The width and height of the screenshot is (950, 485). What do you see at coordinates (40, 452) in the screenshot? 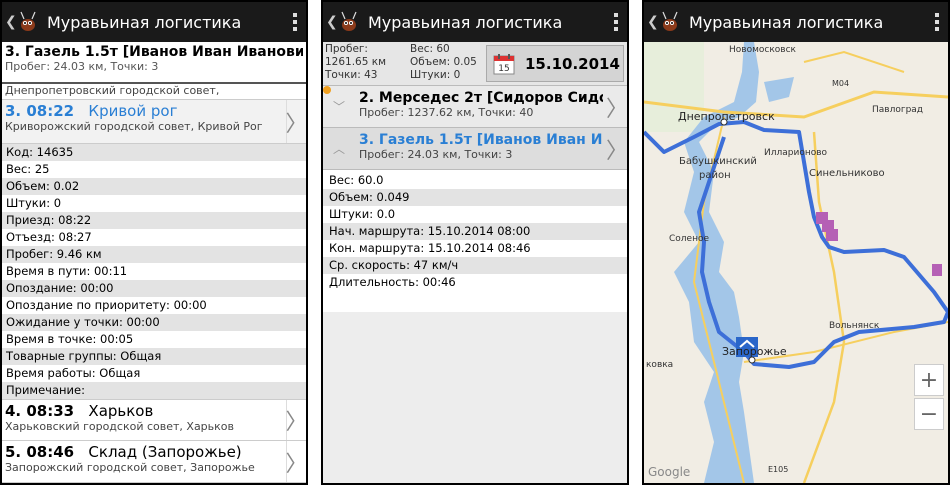
I see `stop-number-time: 5. 08:46` at bounding box center [40, 452].